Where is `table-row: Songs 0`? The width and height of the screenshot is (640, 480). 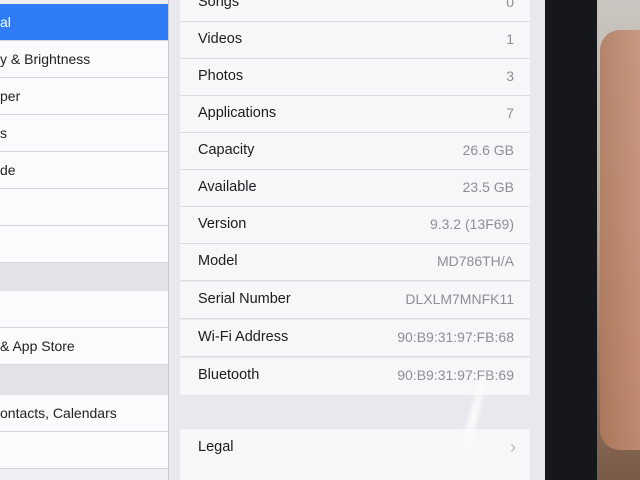
table-row: Songs 0 is located at coordinates (355, 11).